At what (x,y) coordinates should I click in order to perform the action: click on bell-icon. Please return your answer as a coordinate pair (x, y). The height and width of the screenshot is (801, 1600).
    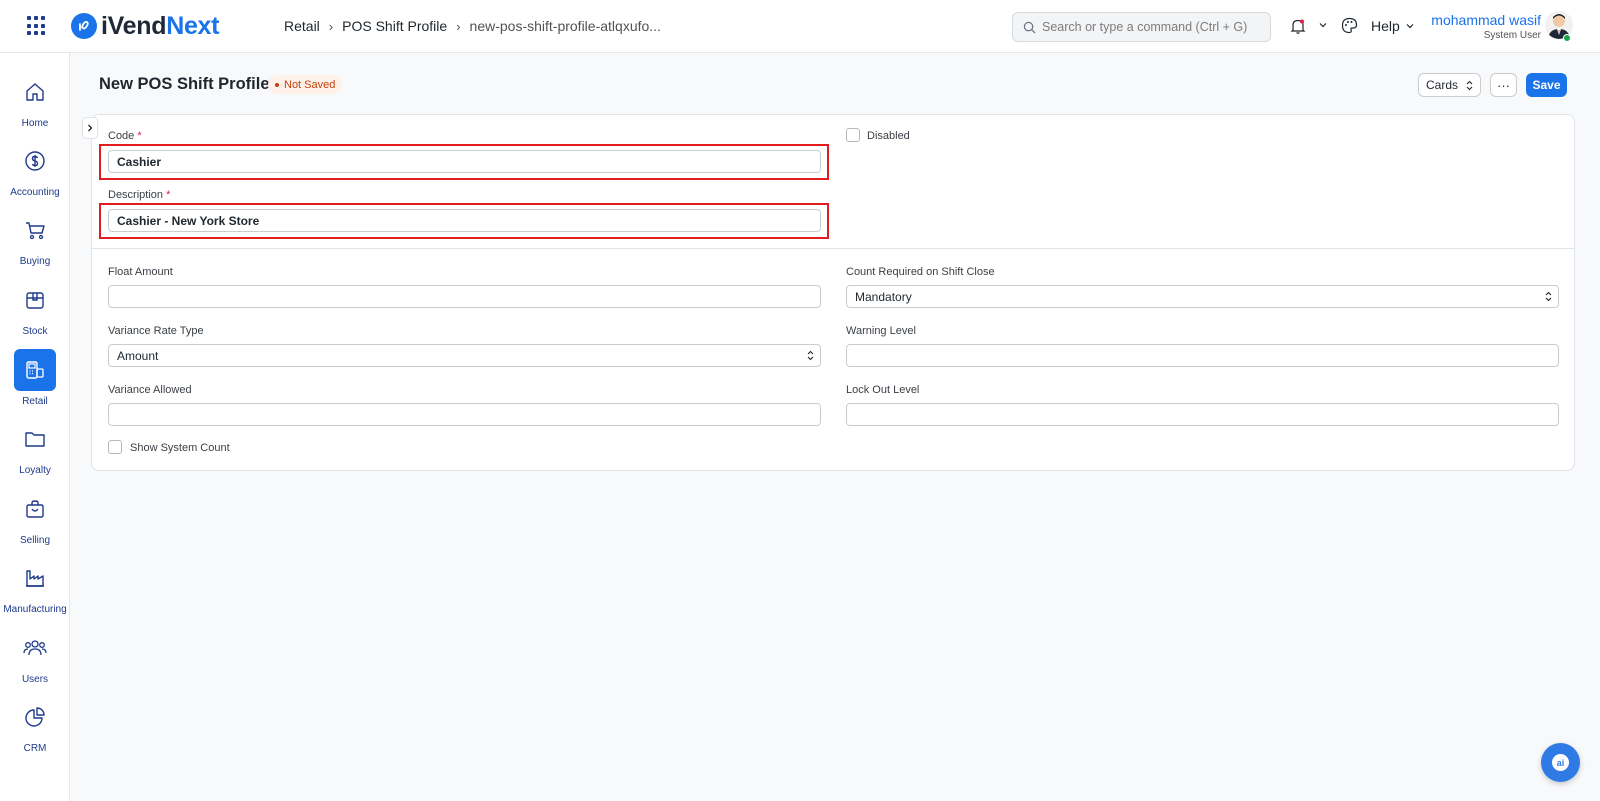
    Looking at the image, I should click on (1298, 26).